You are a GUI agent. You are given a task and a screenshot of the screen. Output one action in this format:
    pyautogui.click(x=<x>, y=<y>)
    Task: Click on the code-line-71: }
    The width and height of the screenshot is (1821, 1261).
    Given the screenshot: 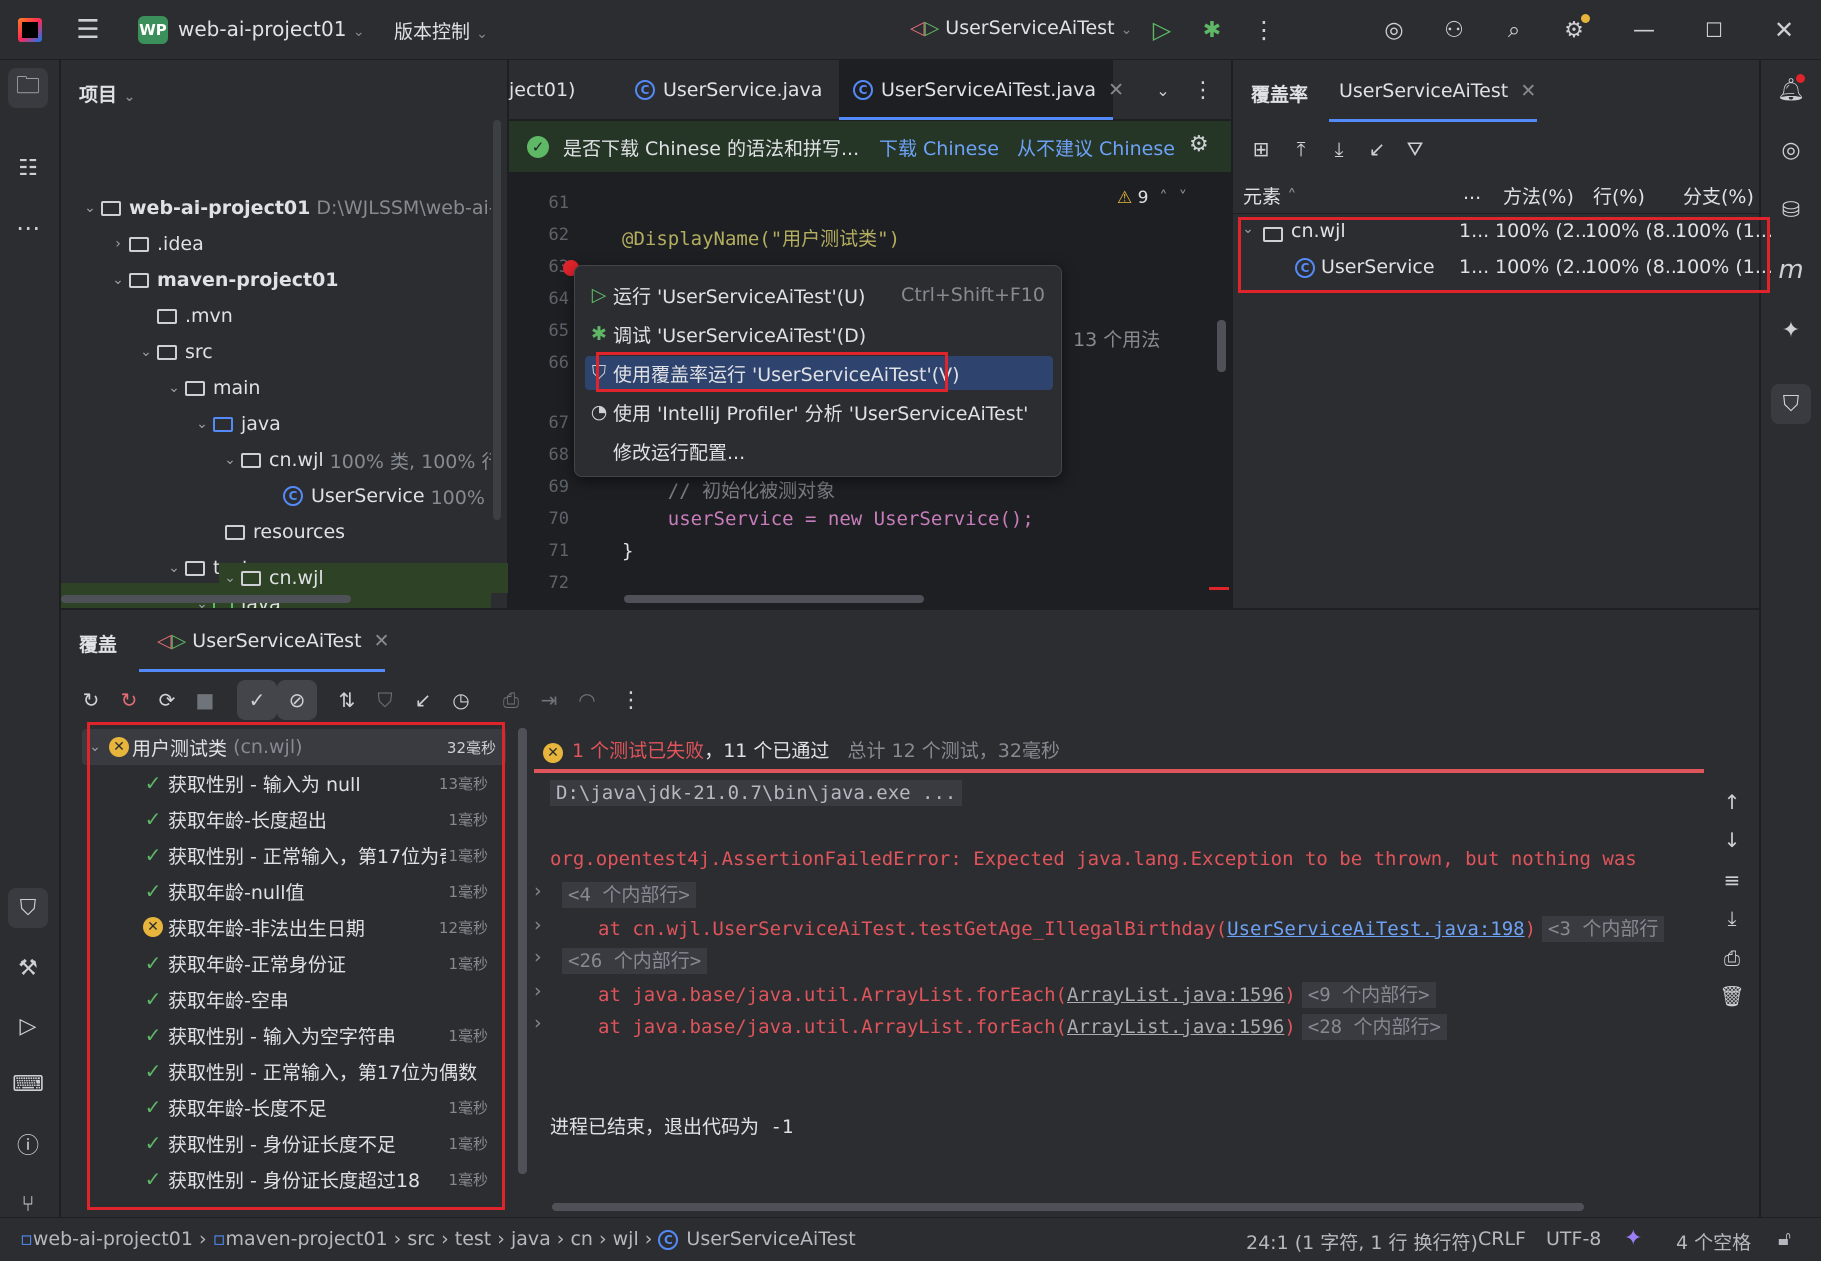 What is the action you would take?
    pyautogui.click(x=627, y=551)
    